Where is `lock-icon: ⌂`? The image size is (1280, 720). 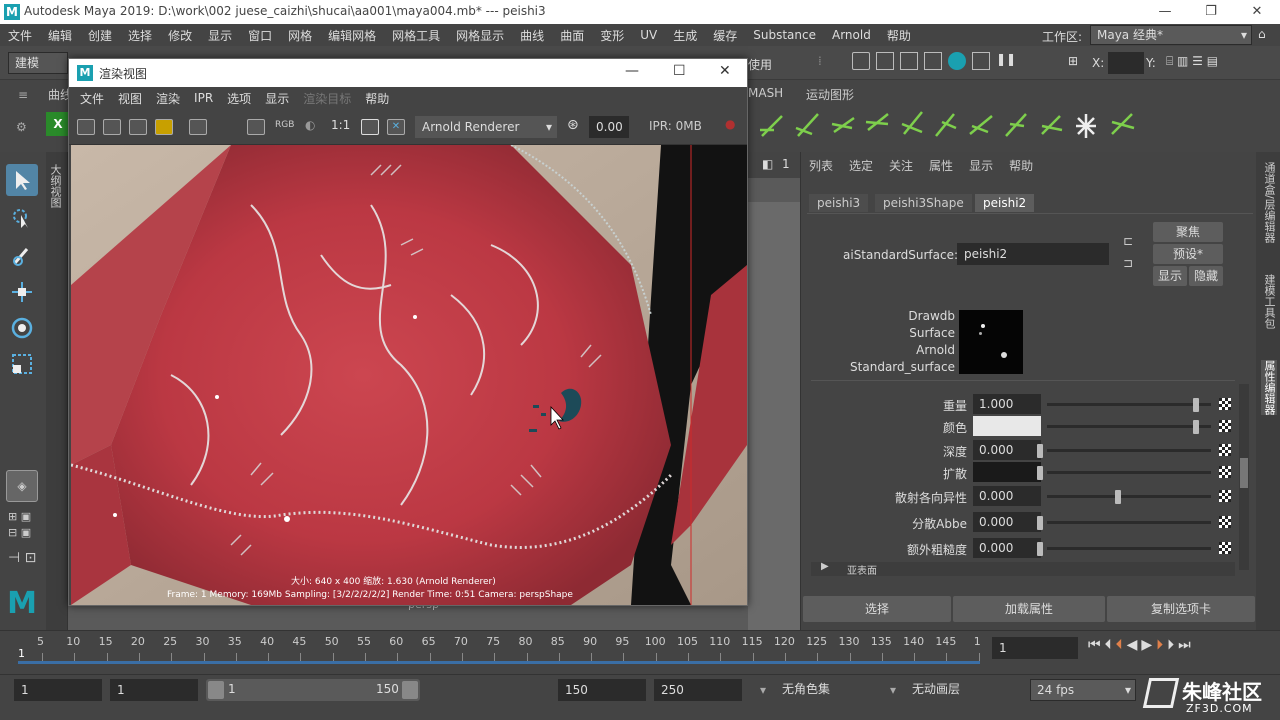
lock-icon: ⌂ is located at coordinates (1262, 34).